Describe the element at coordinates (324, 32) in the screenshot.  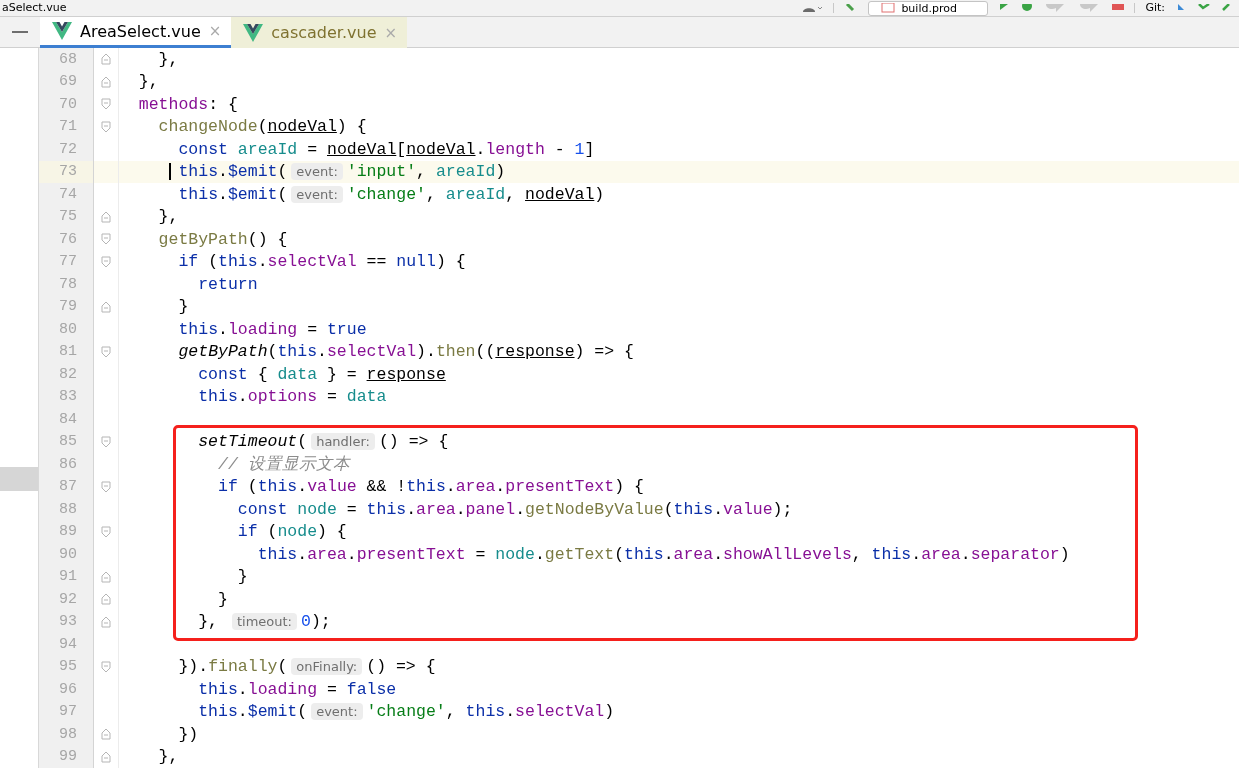
I see `tab-label: cascader.vue` at that location.